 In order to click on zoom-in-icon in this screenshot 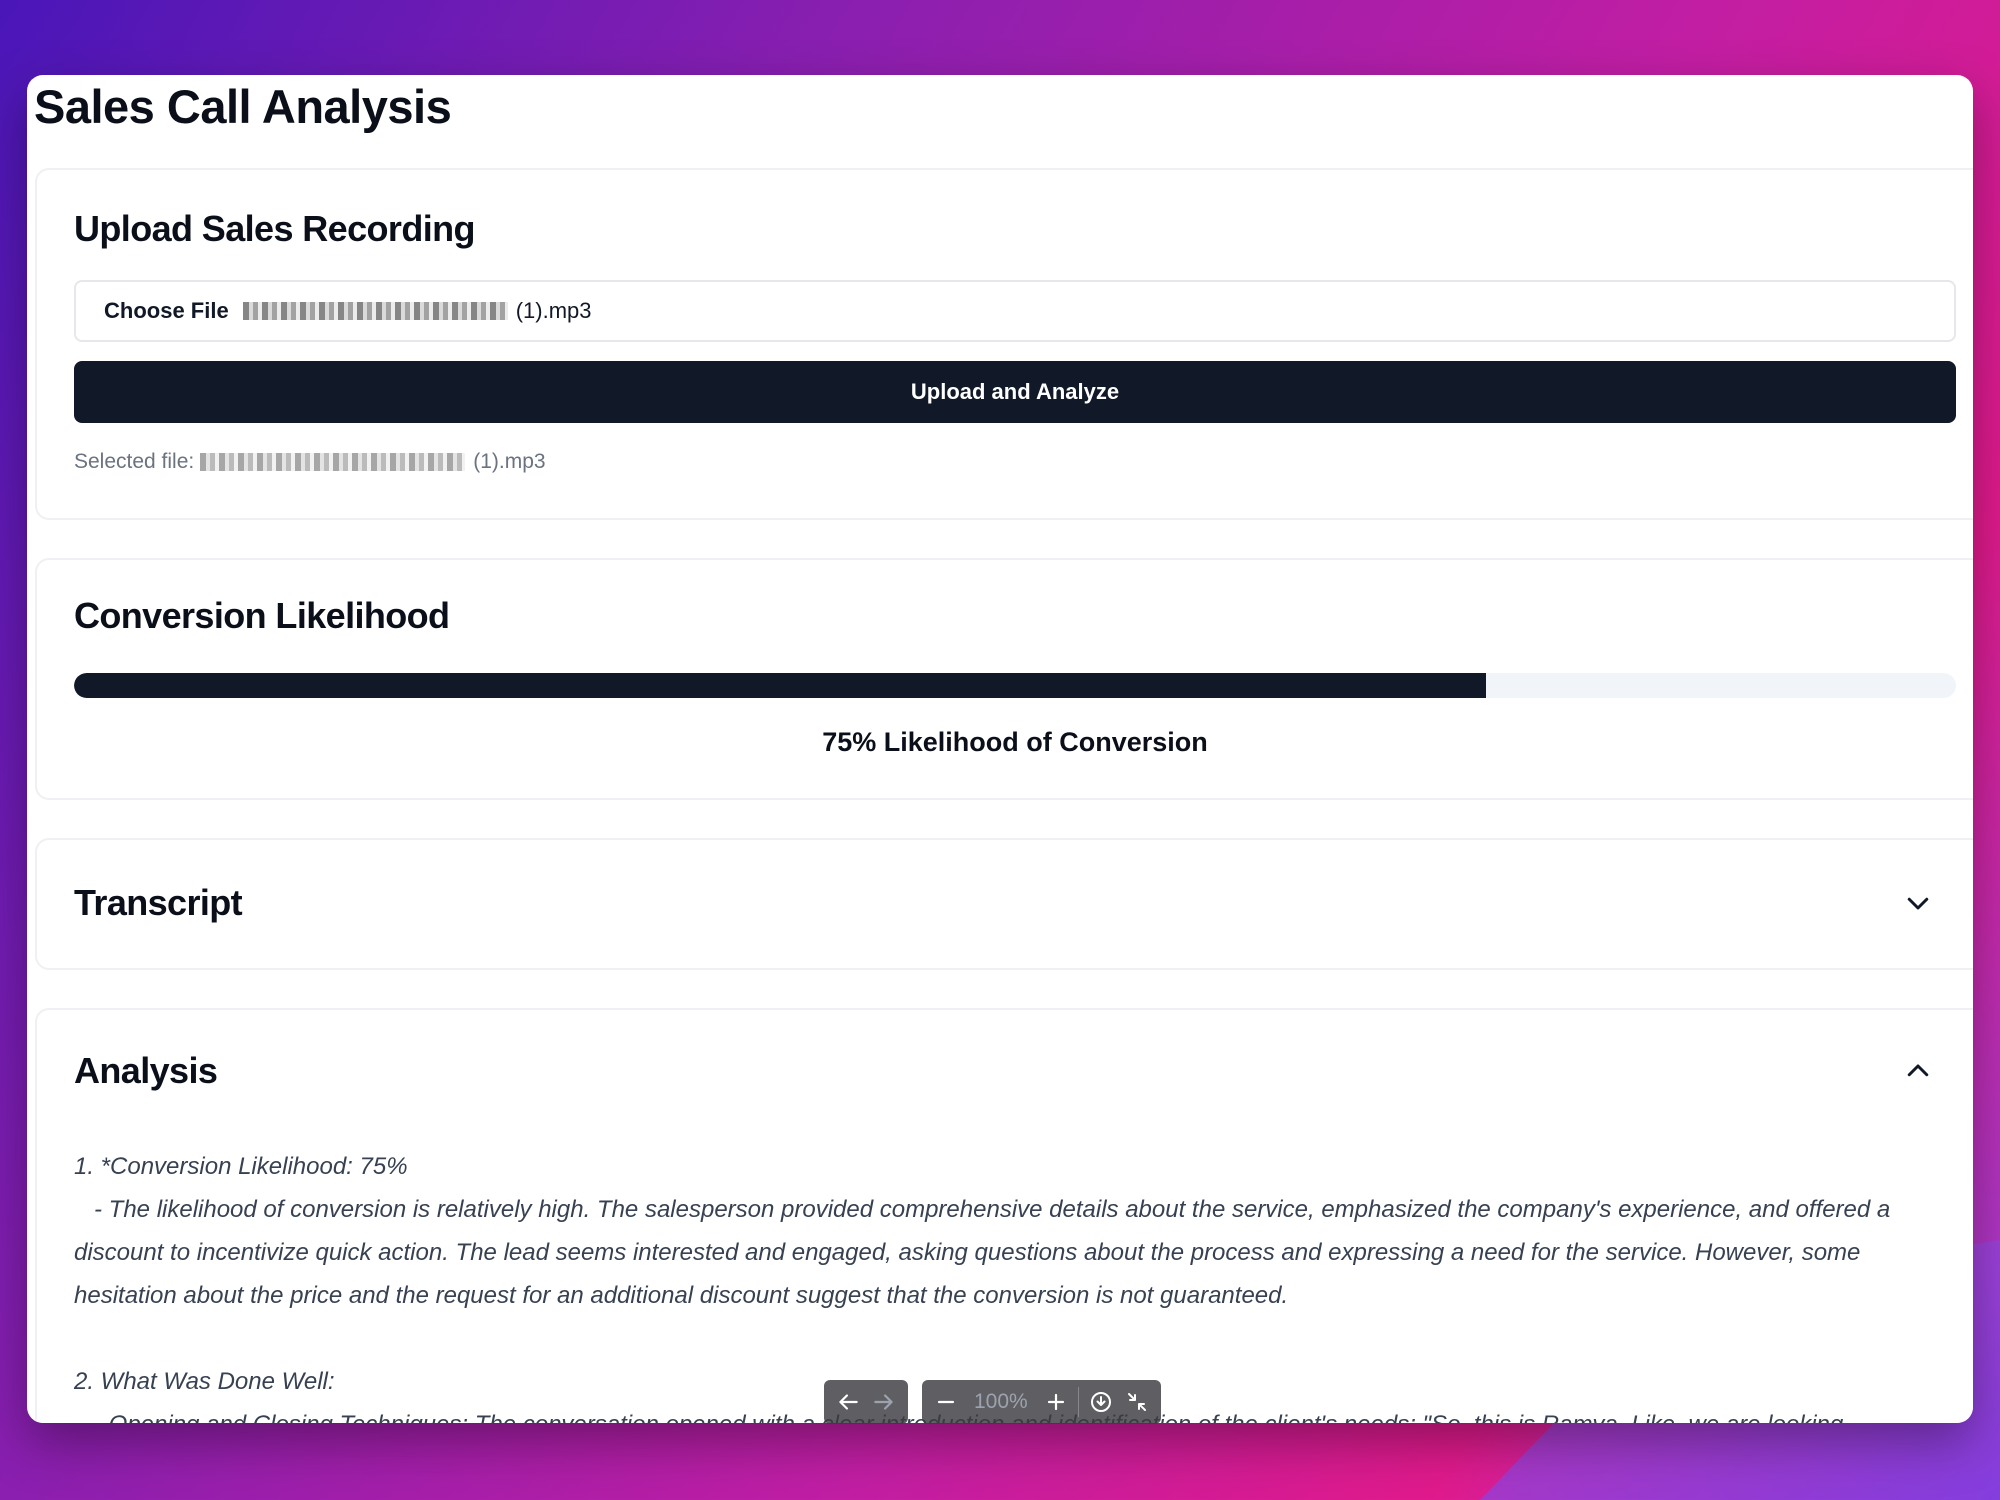, I will do `click(1056, 1402)`.